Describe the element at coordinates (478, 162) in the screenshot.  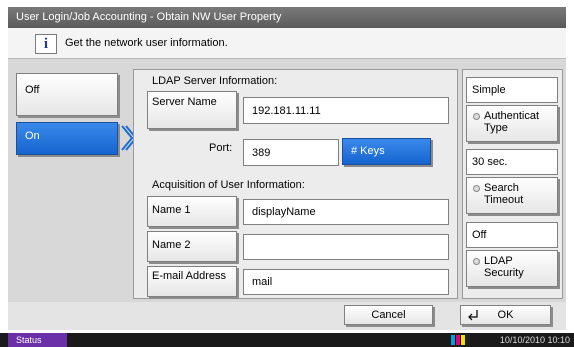
I see `search-timeout-value: 30` at that location.